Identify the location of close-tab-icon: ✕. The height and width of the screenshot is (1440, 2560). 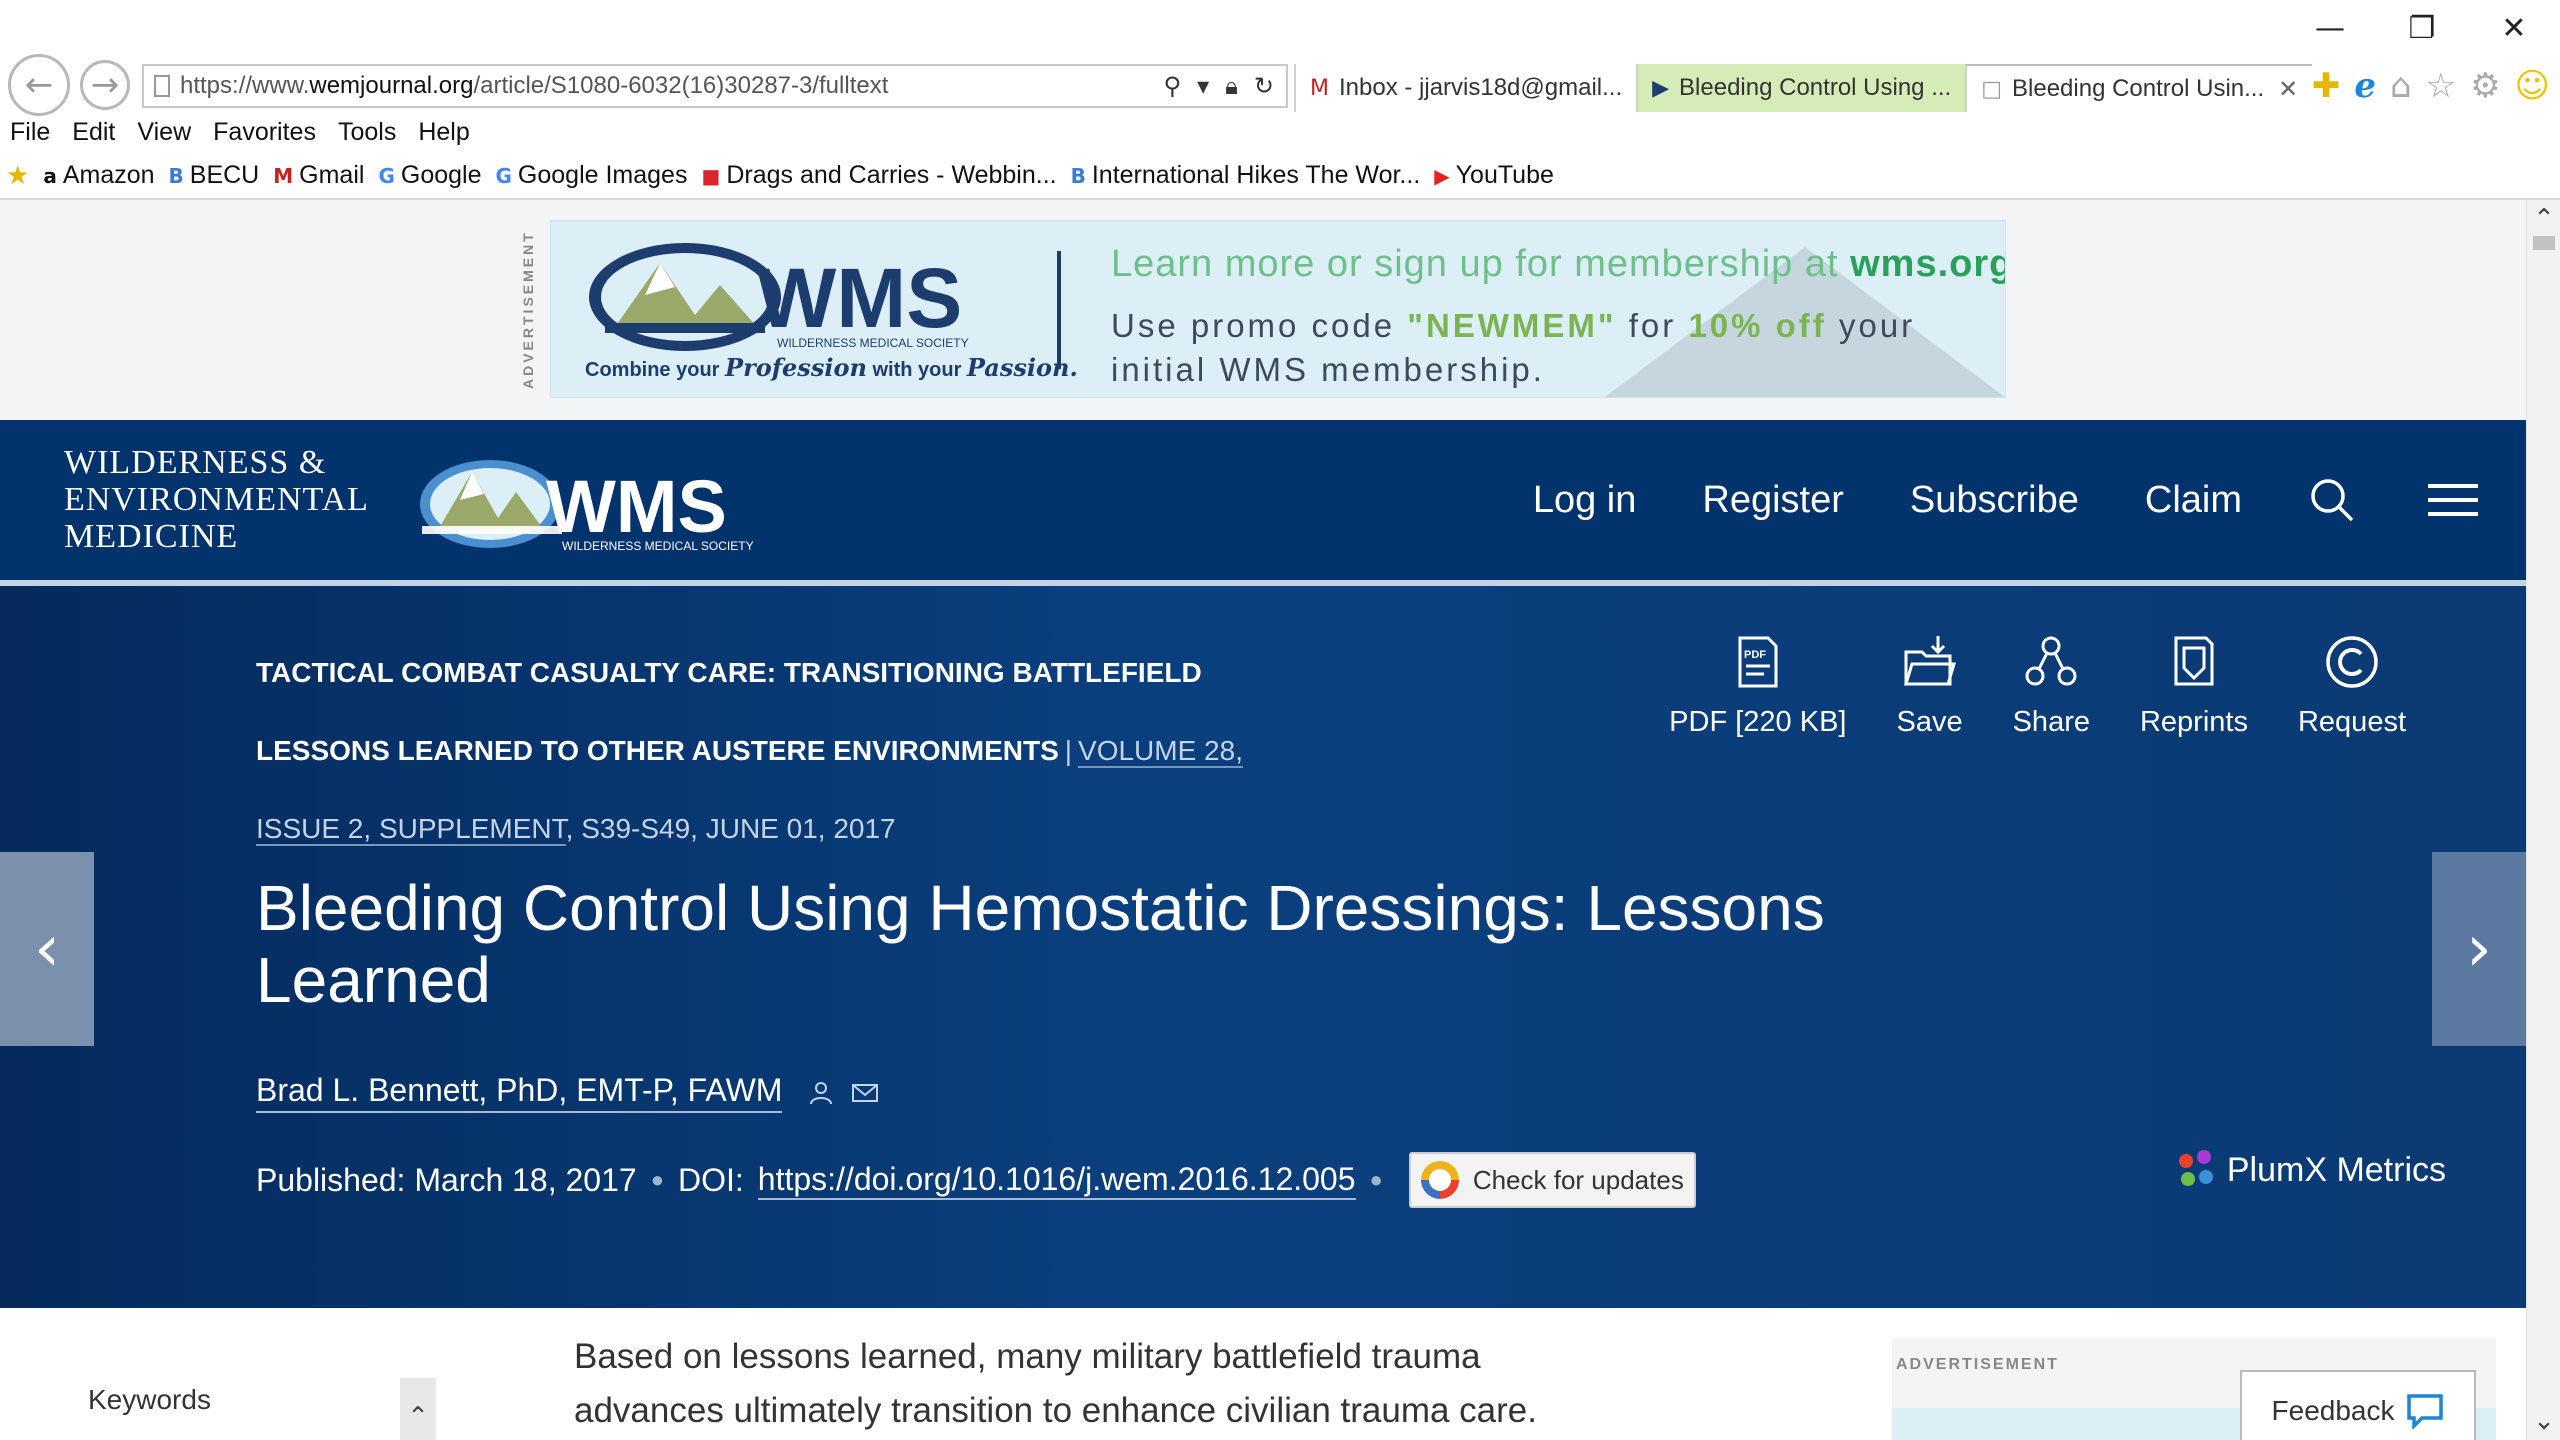
(2288, 89).